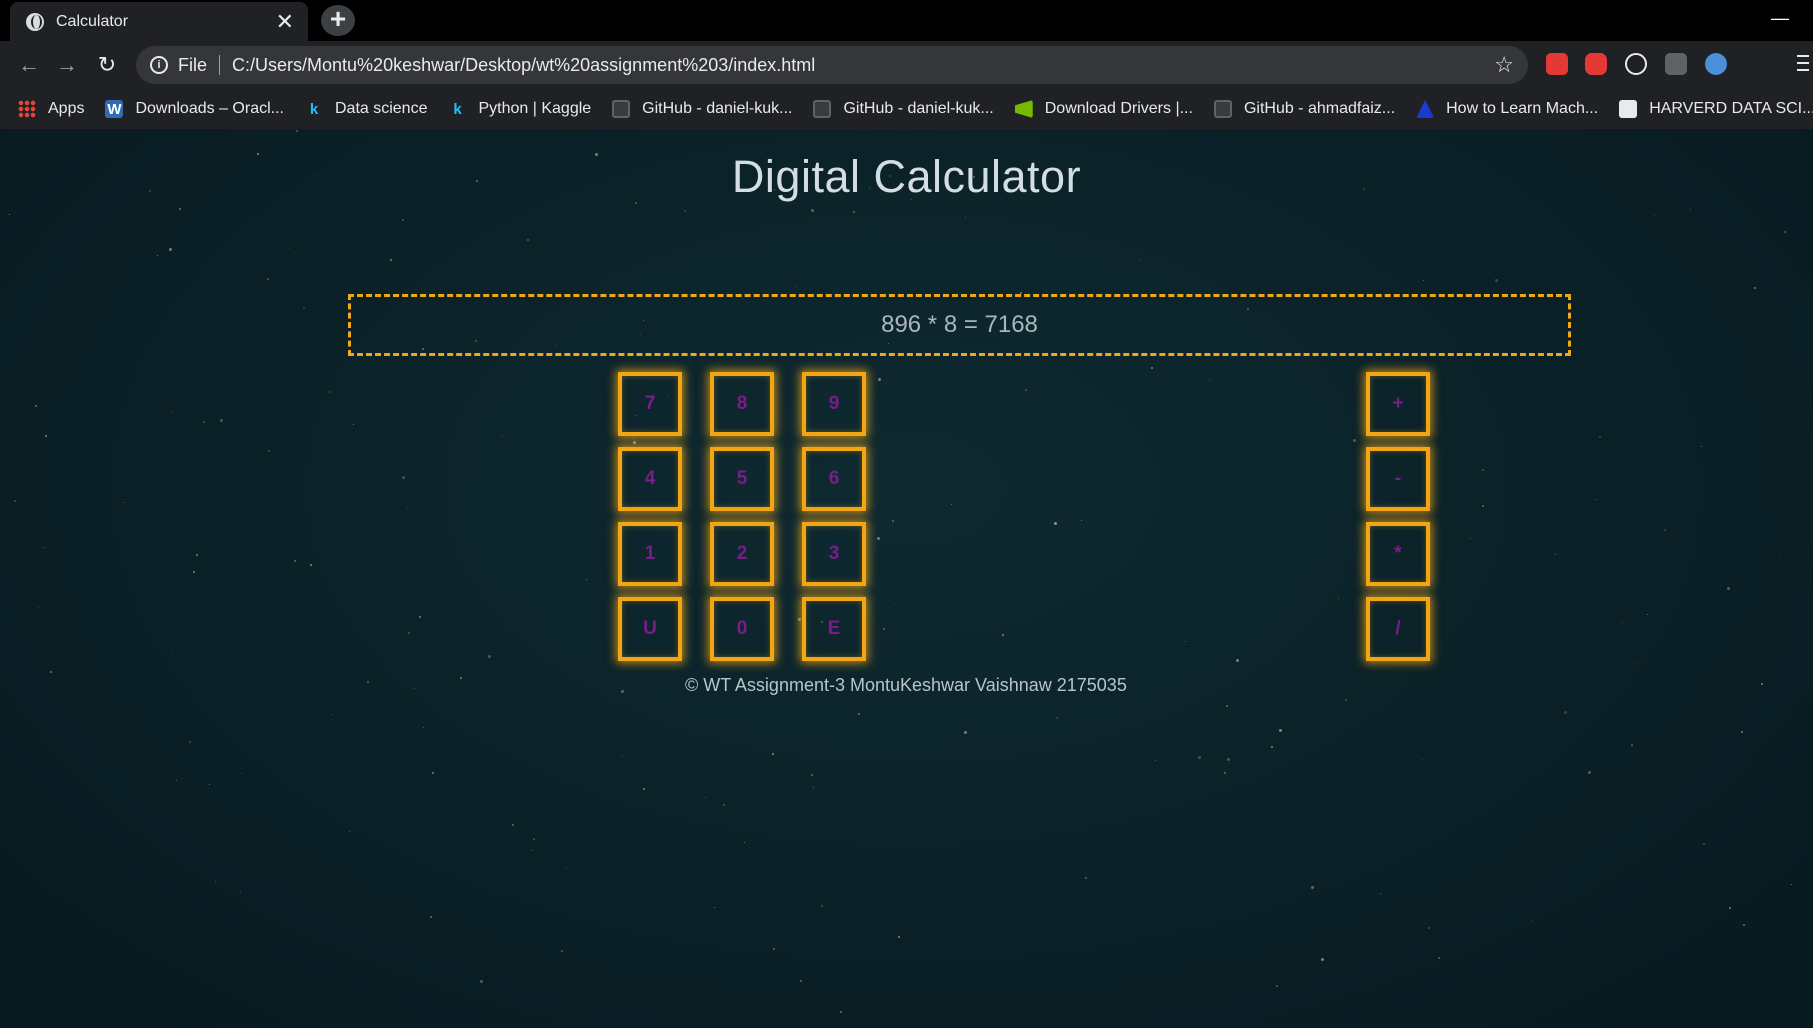 The height and width of the screenshot is (1028, 1813). What do you see at coordinates (67, 65) in the screenshot?
I see `forward-arrow-icon: →` at bounding box center [67, 65].